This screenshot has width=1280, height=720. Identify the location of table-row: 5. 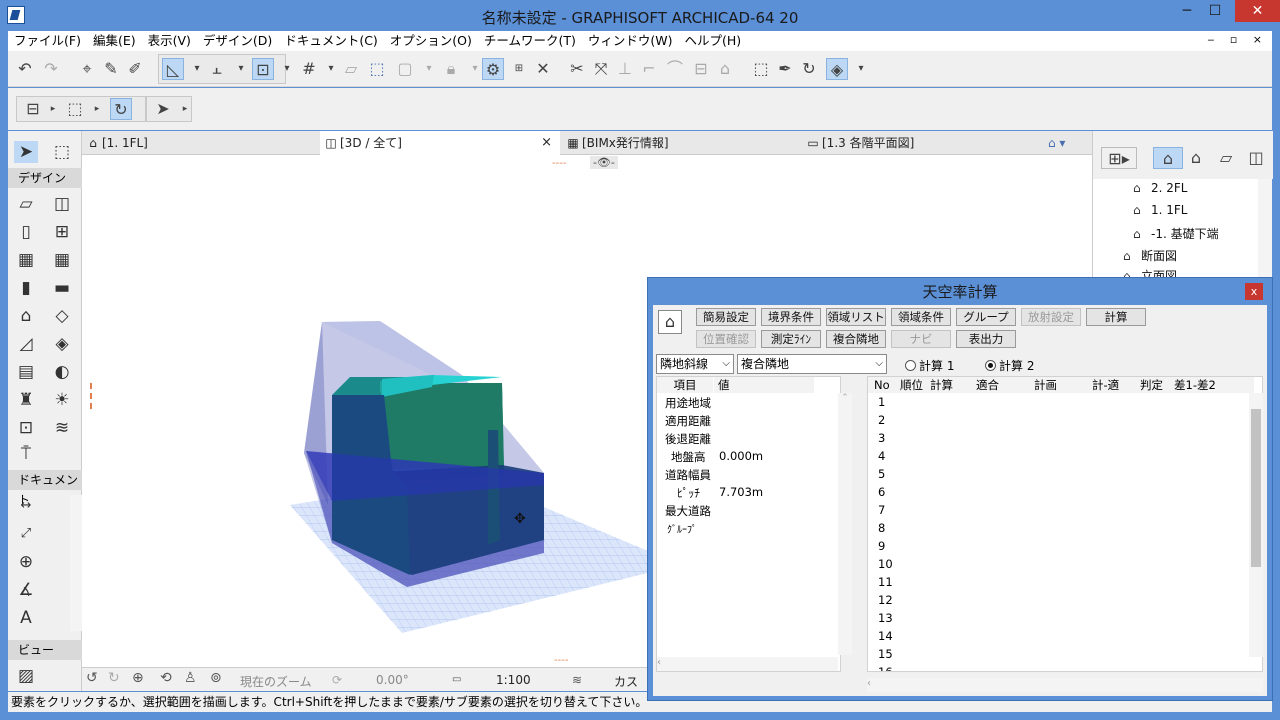
(881, 474).